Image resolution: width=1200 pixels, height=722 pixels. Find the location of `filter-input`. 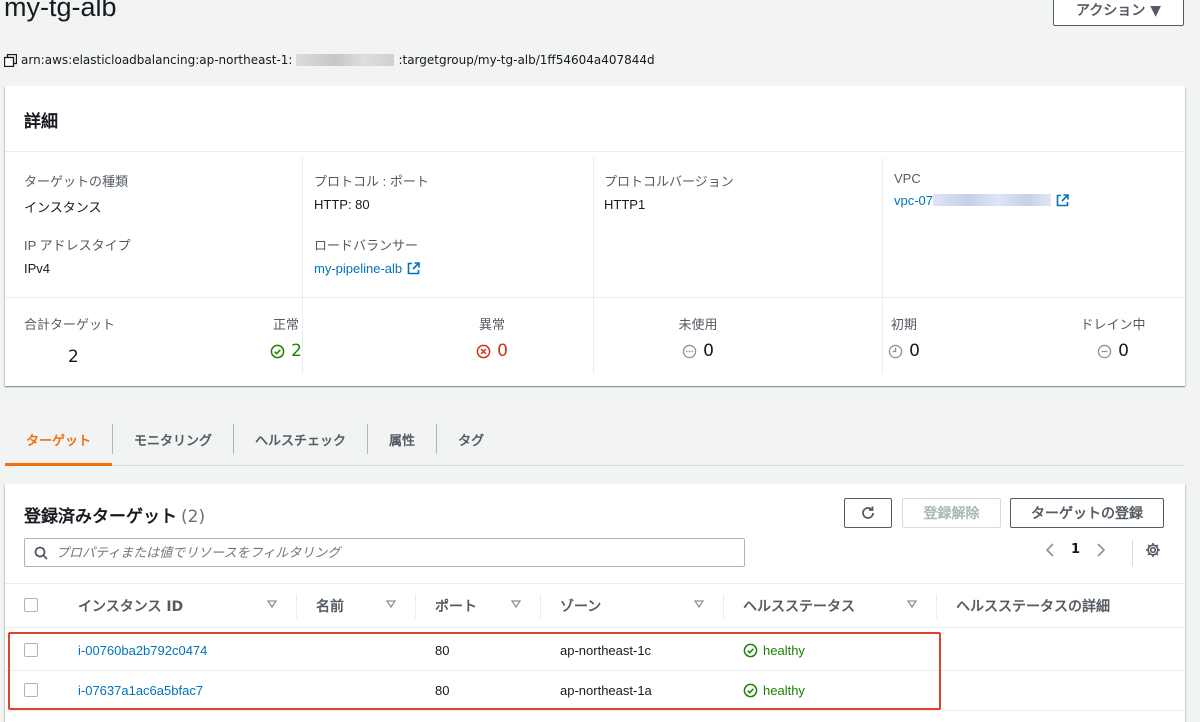

filter-input is located at coordinates (386, 552).